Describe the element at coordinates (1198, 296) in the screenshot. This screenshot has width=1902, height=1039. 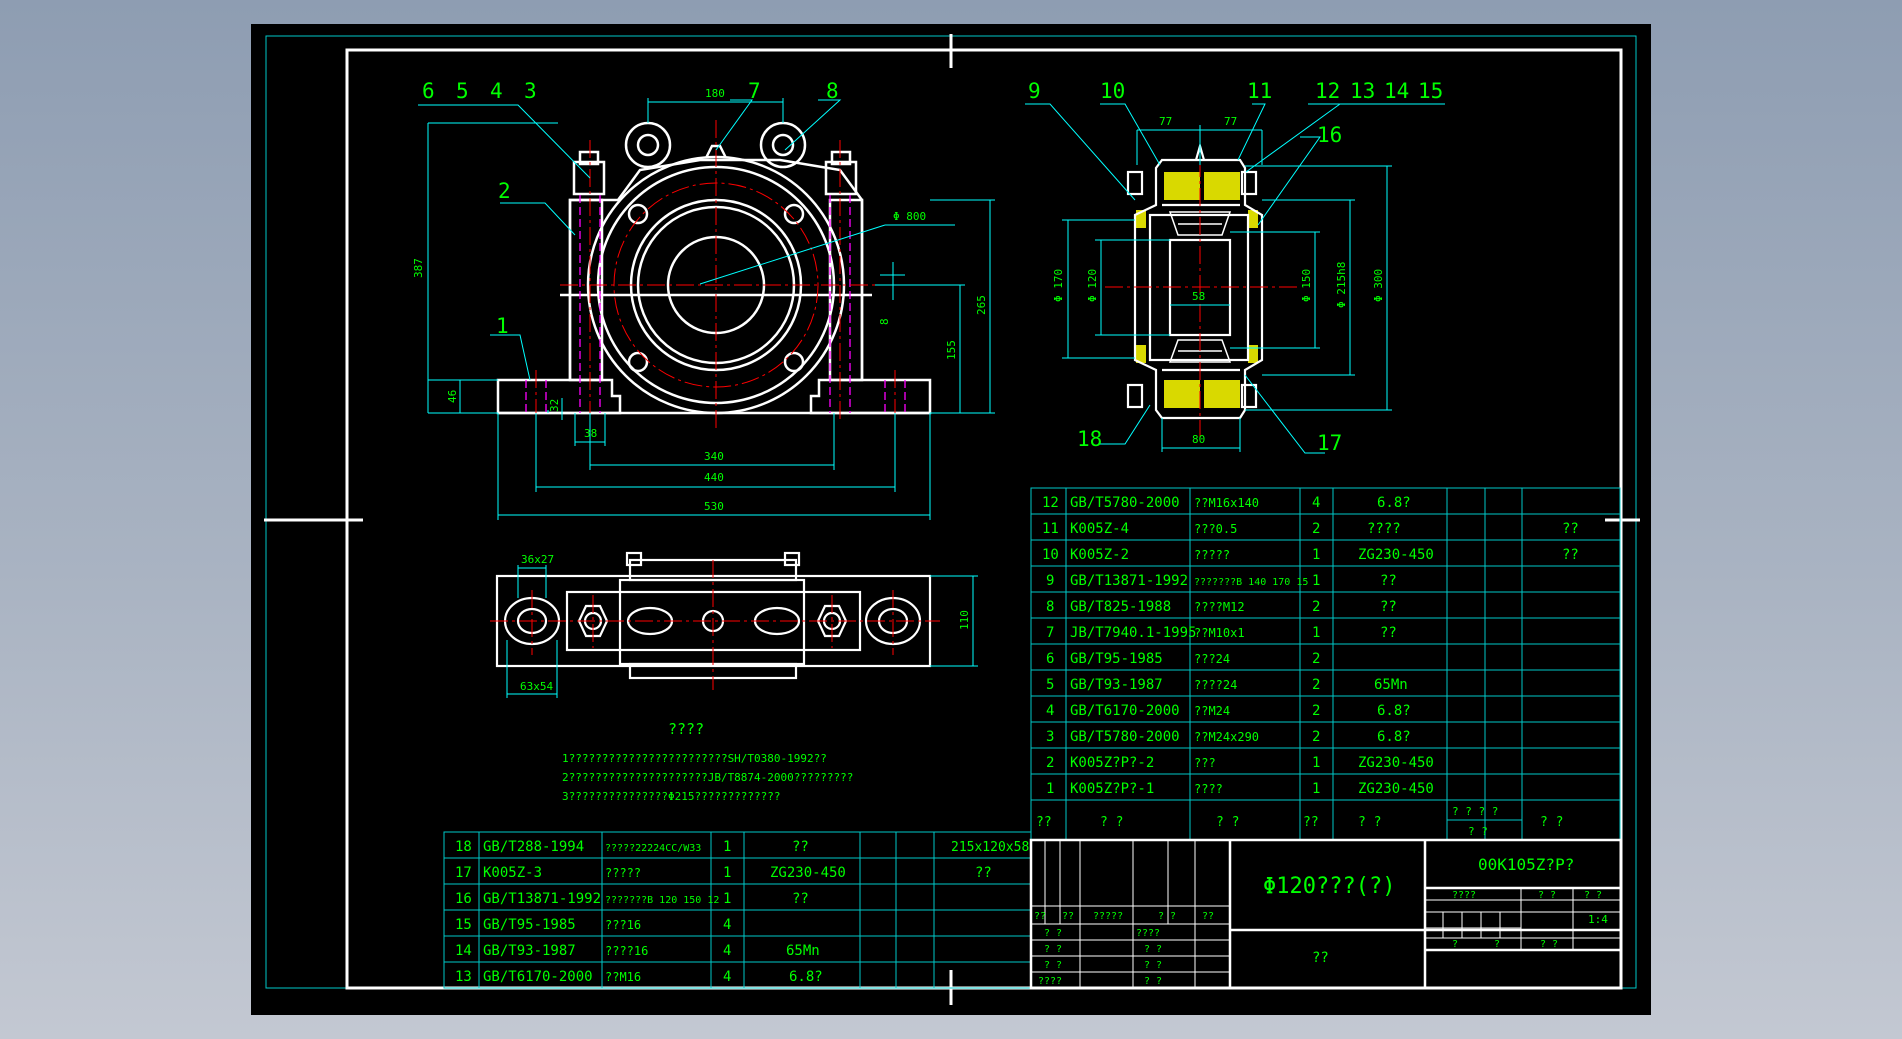
I see `dim-58: 58` at that location.